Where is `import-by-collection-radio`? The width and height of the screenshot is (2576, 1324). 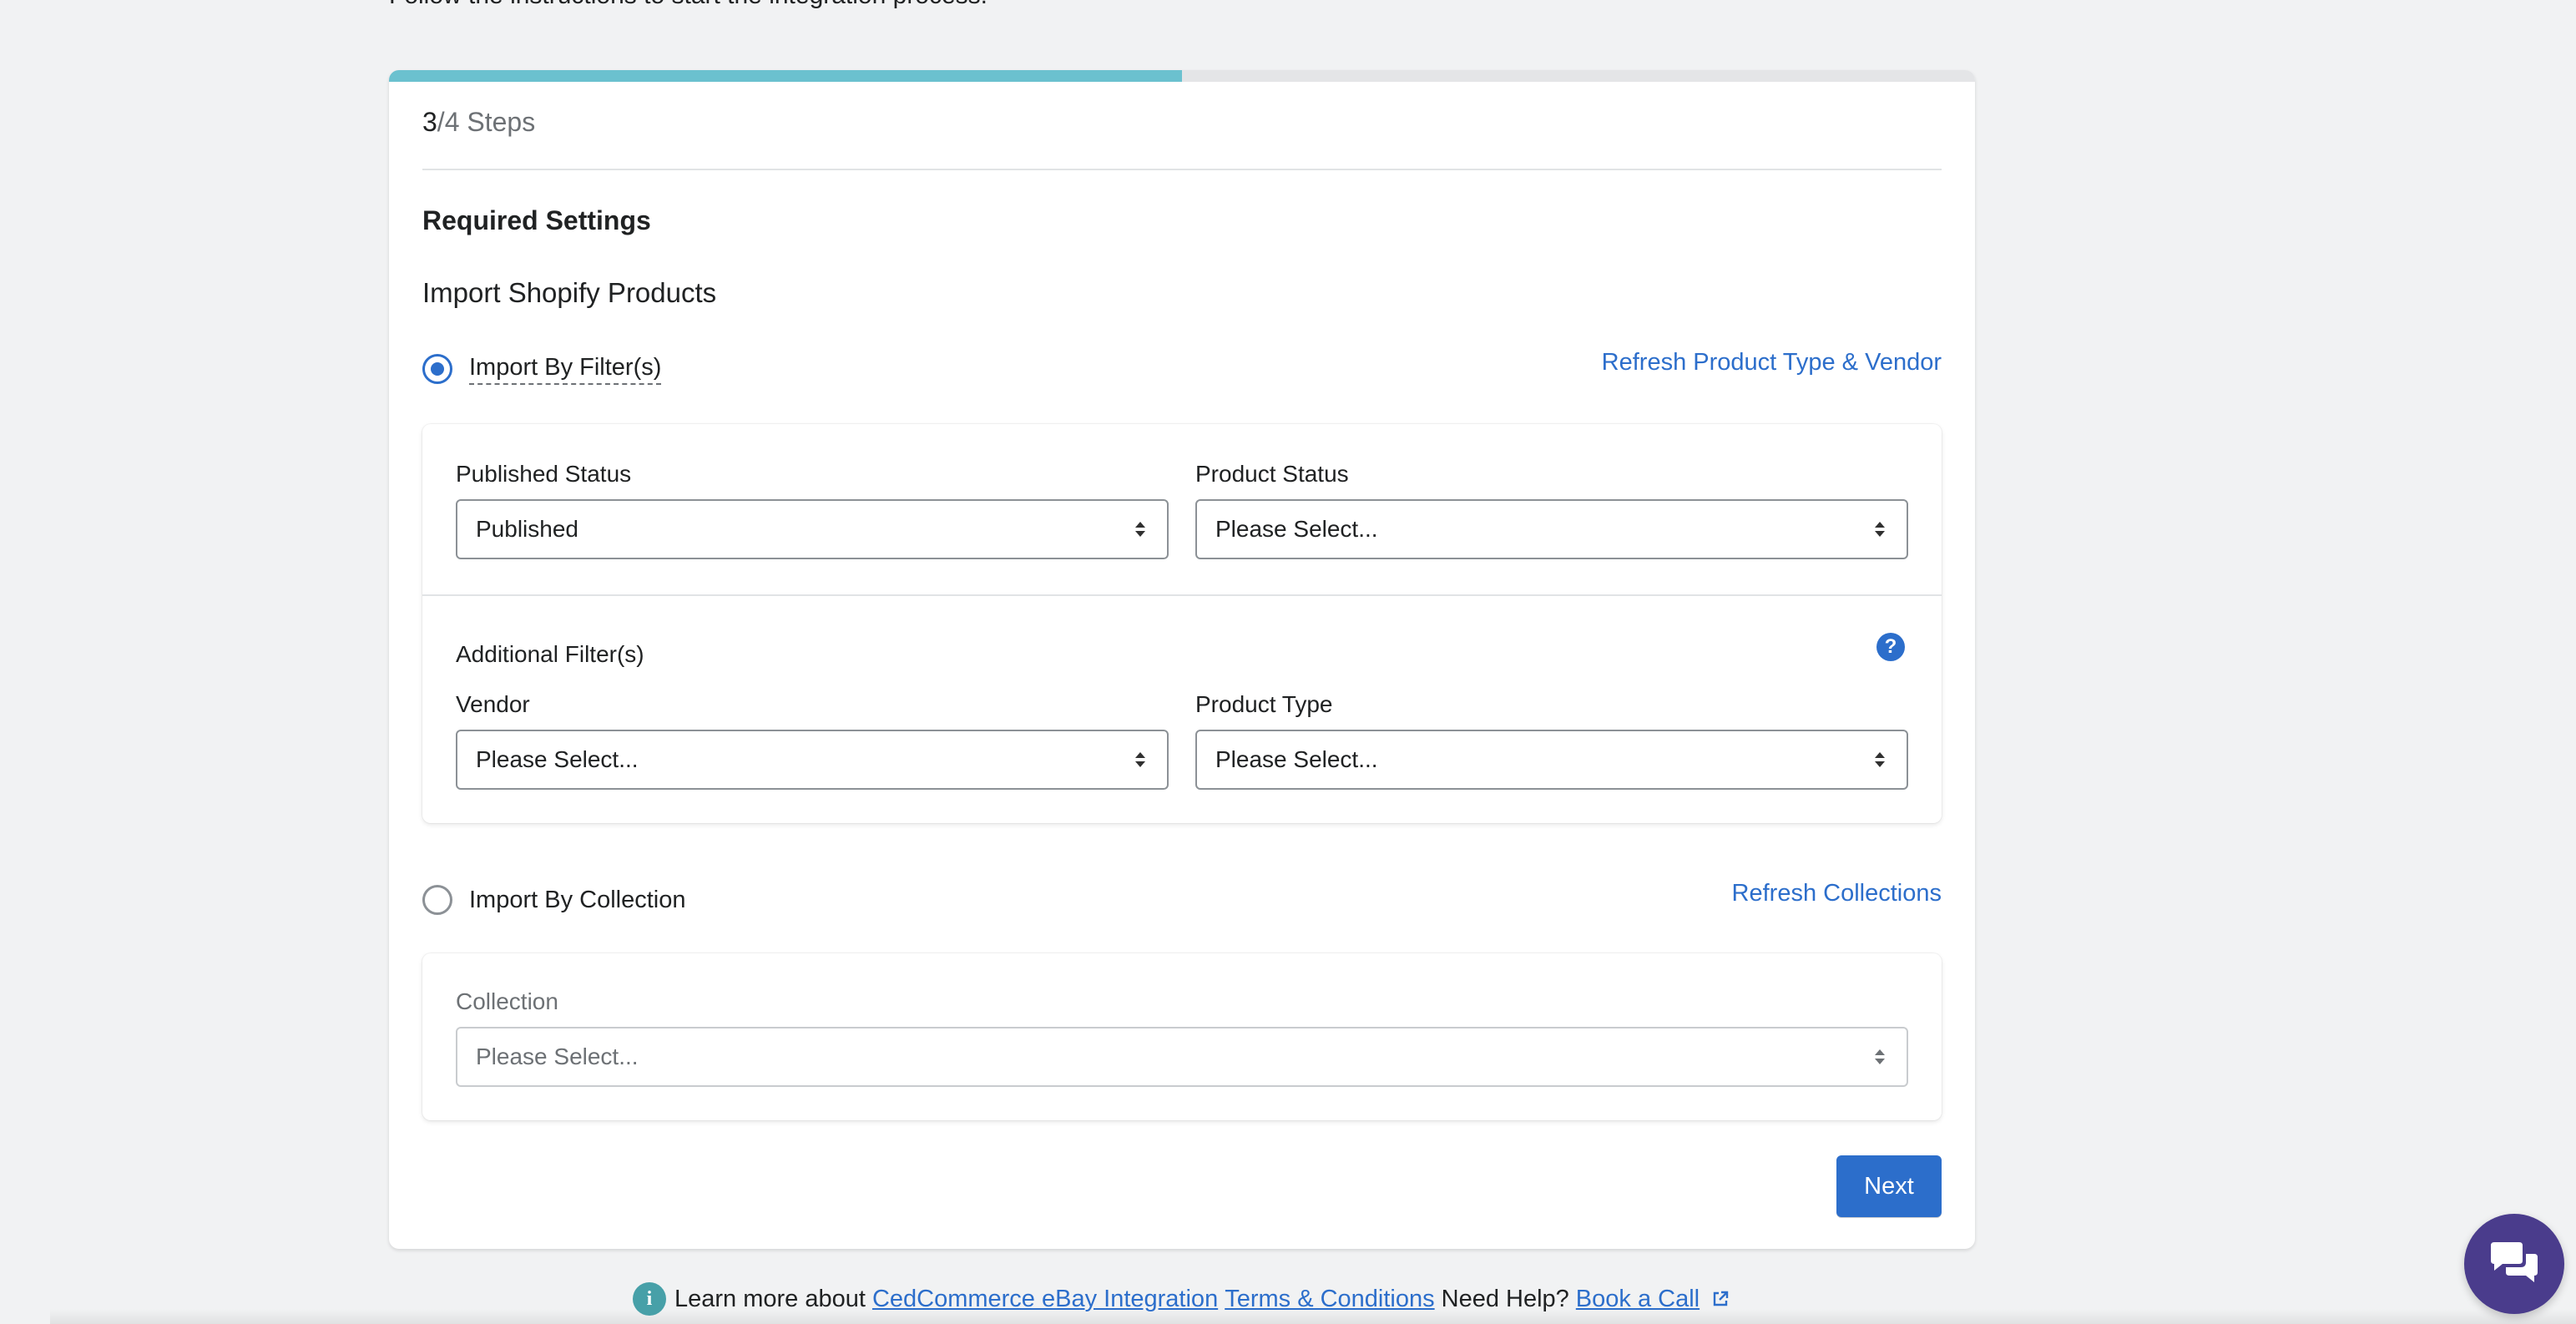
import-by-collection-radio is located at coordinates (437, 900).